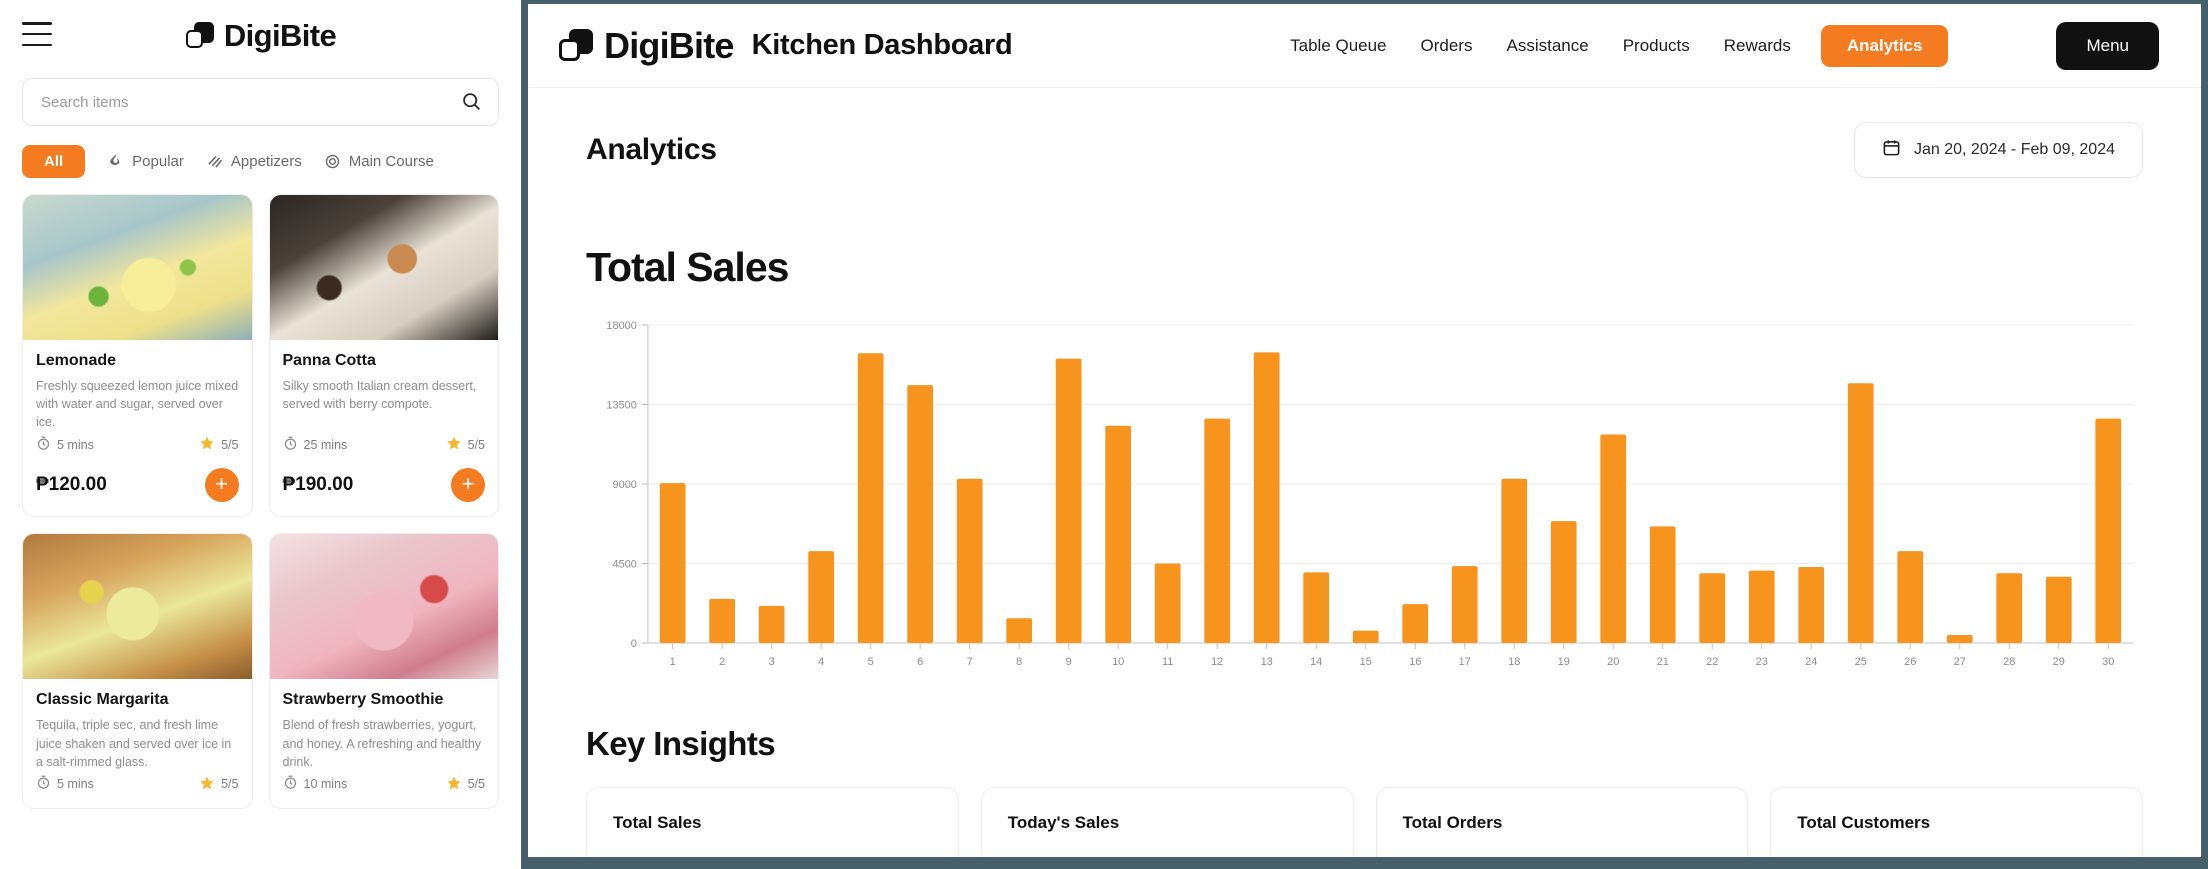 This screenshot has height=869, width=2208. Describe the element at coordinates (325, 444) in the screenshot. I see `menu-item-prep-time: 25 mins` at that location.